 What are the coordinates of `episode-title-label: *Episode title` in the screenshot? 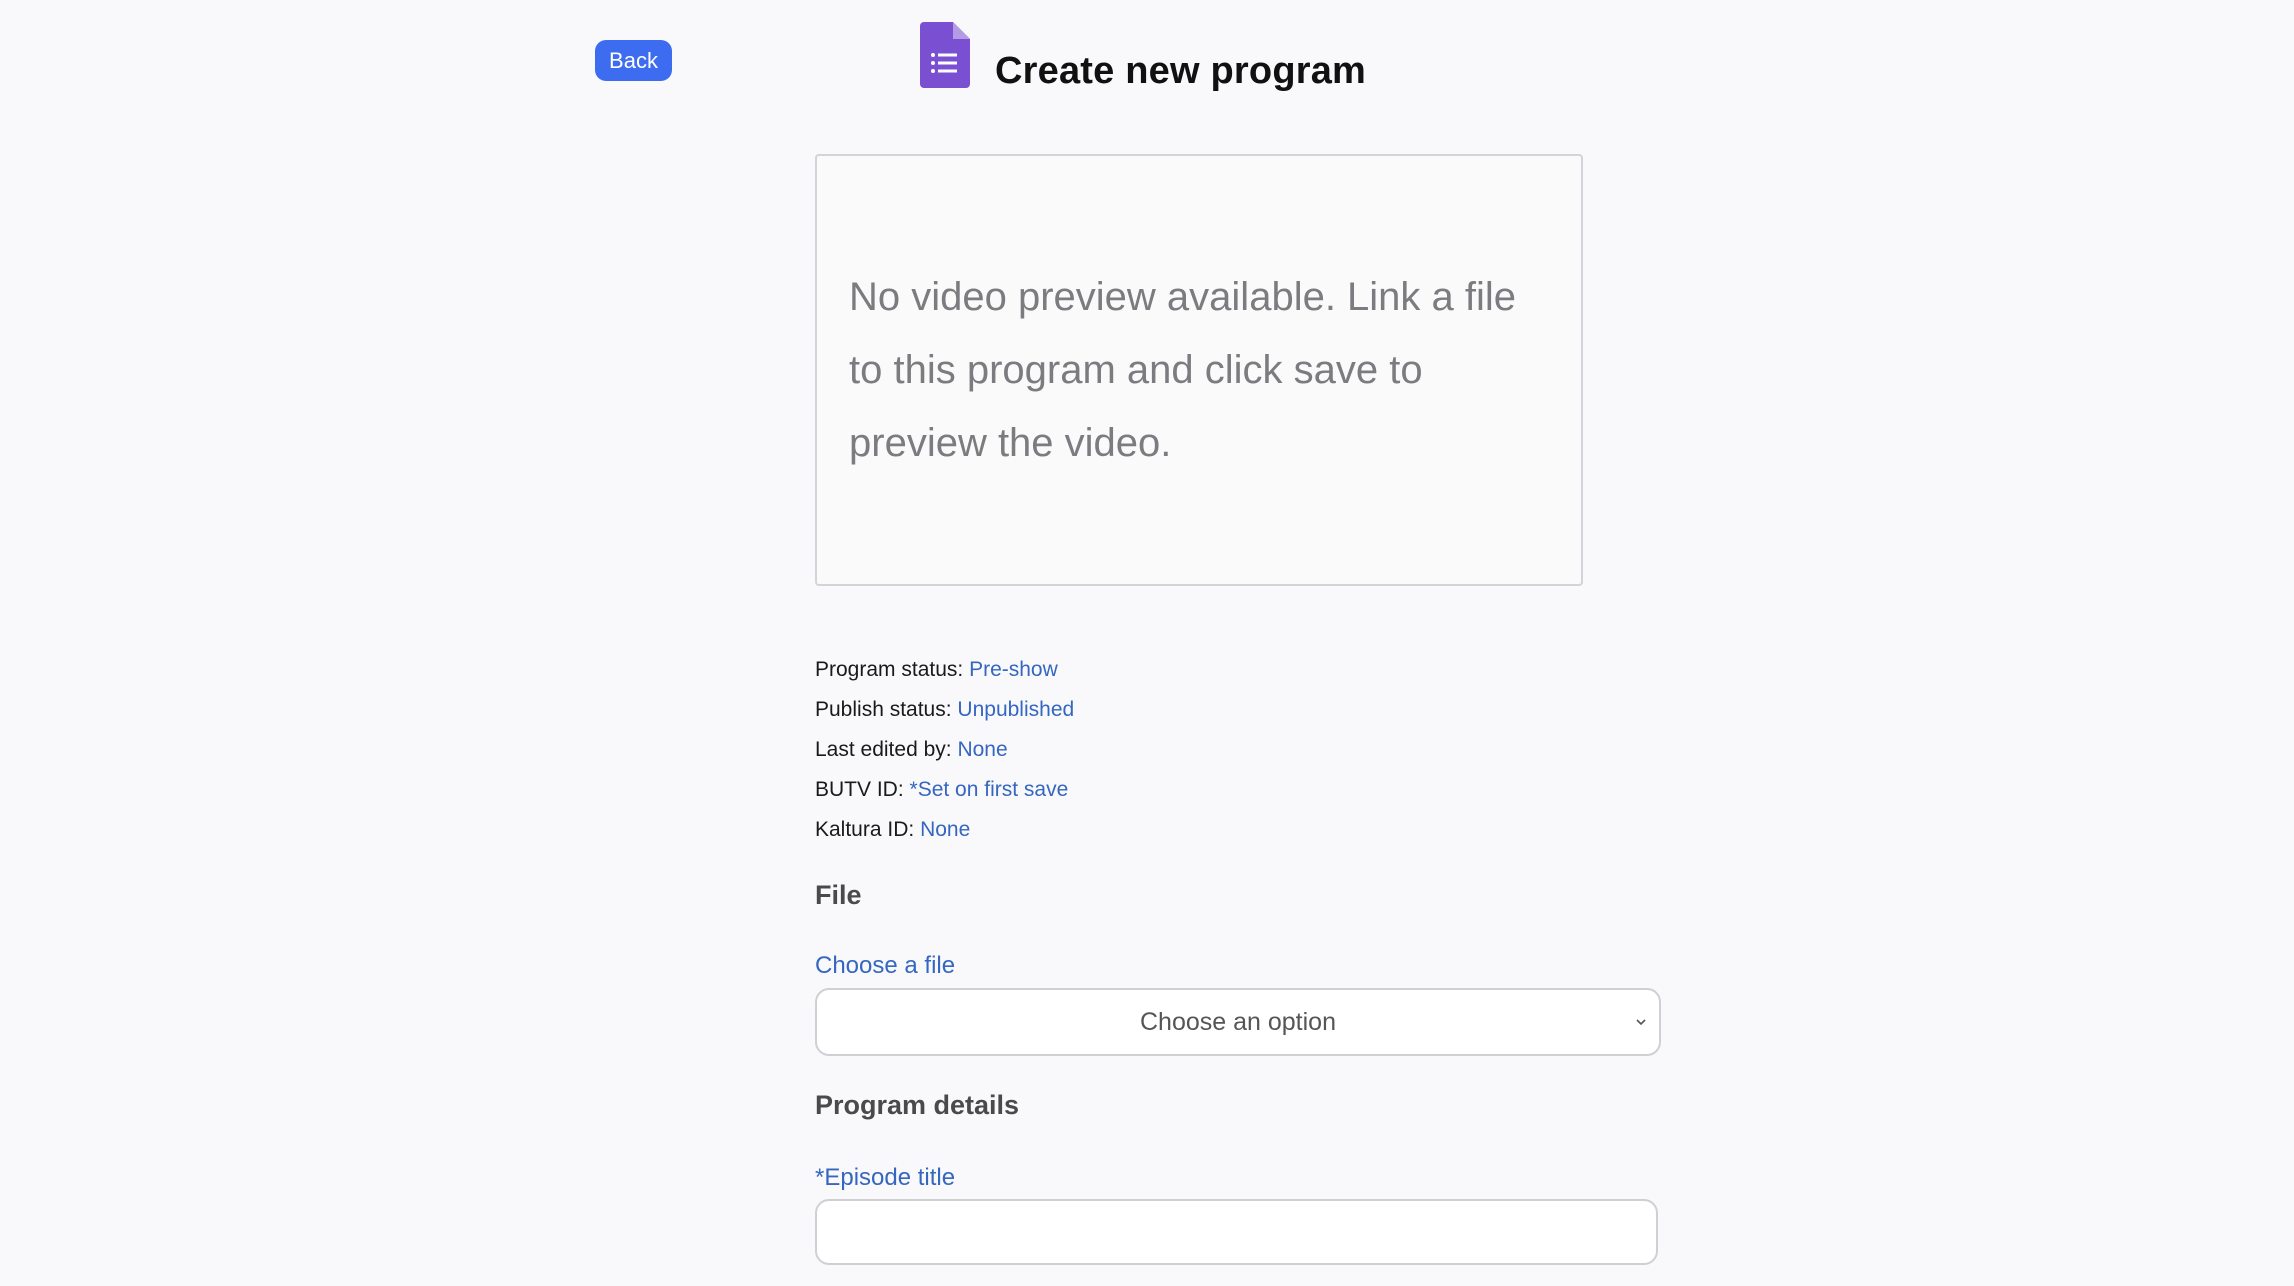 It's located at (885, 1177).